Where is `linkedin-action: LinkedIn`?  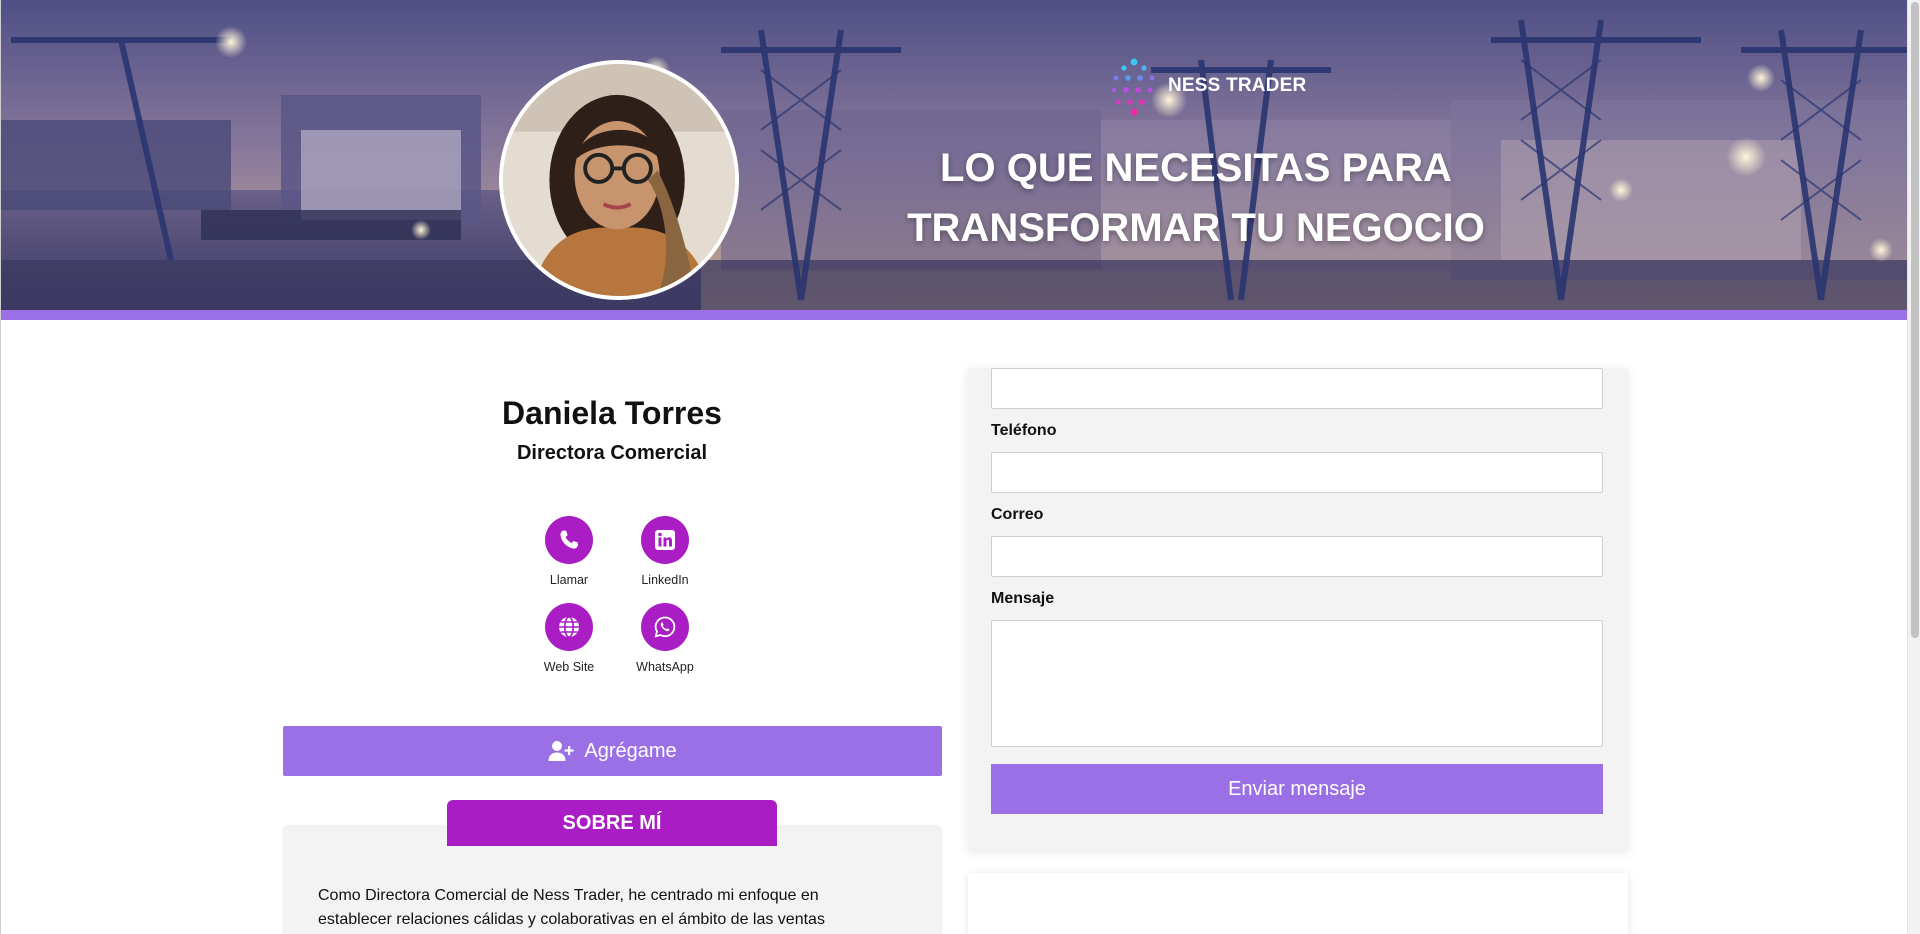
linkedin-action: LinkedIn is located at coordinates (665, 551).